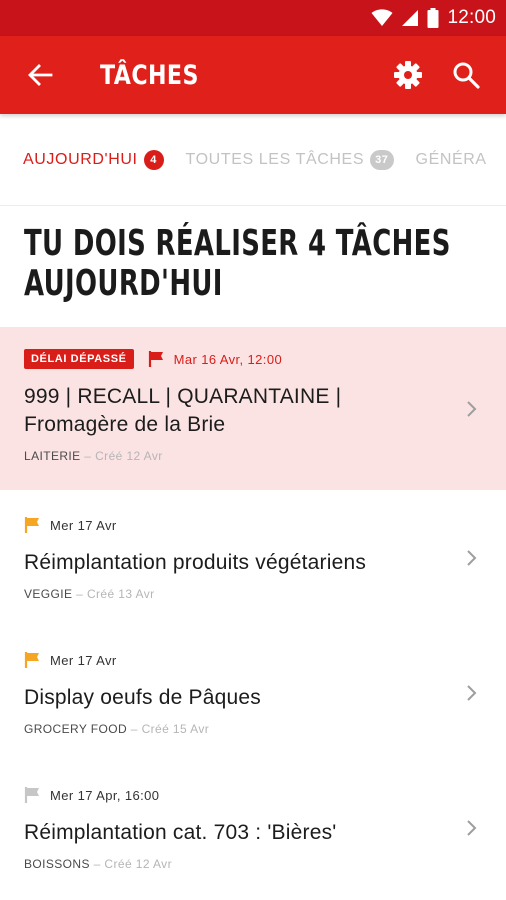 This screenshot has width=506, height=900. What do you see at coordinates (253, 594) in the screenshot?
I see `task-category: VEGGIE – Créé 13 Avr` at bounding box center [253, 594].